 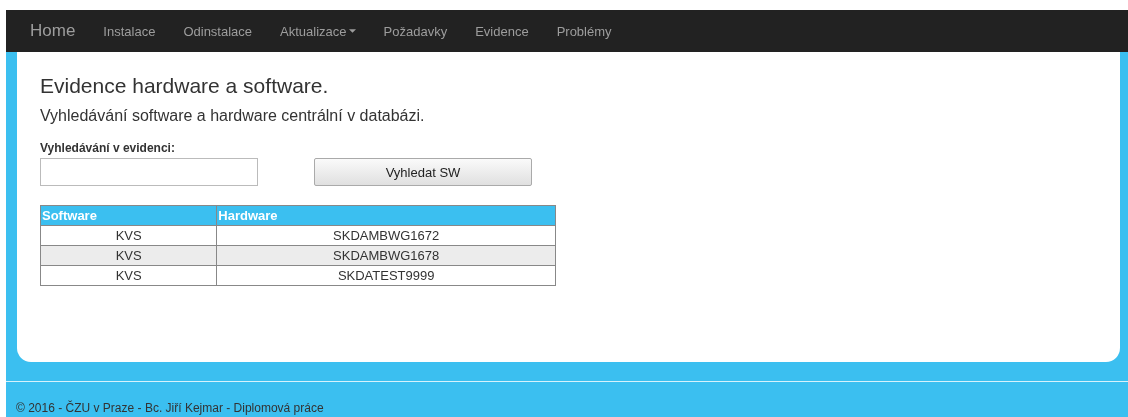 What do you see at coordinates (584, 31) in the screenshot?
I see `nav-link: Problémy` at bounding box center [584, 31].